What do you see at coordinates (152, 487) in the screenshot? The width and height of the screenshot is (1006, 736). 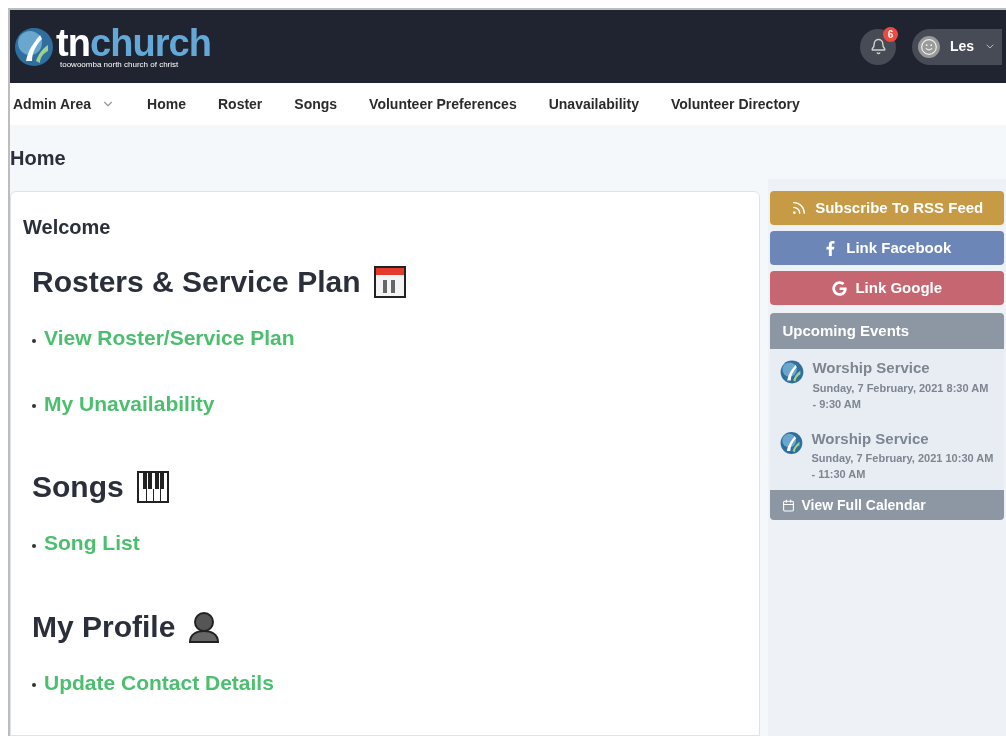 I see `piano-icon` at bounding box center [152, 487].